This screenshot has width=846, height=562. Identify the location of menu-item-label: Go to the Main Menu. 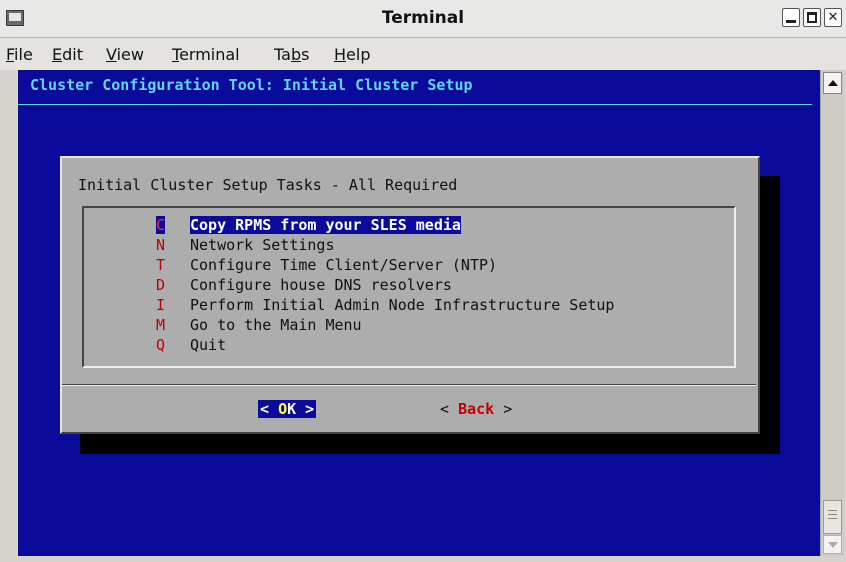
(276, 325).